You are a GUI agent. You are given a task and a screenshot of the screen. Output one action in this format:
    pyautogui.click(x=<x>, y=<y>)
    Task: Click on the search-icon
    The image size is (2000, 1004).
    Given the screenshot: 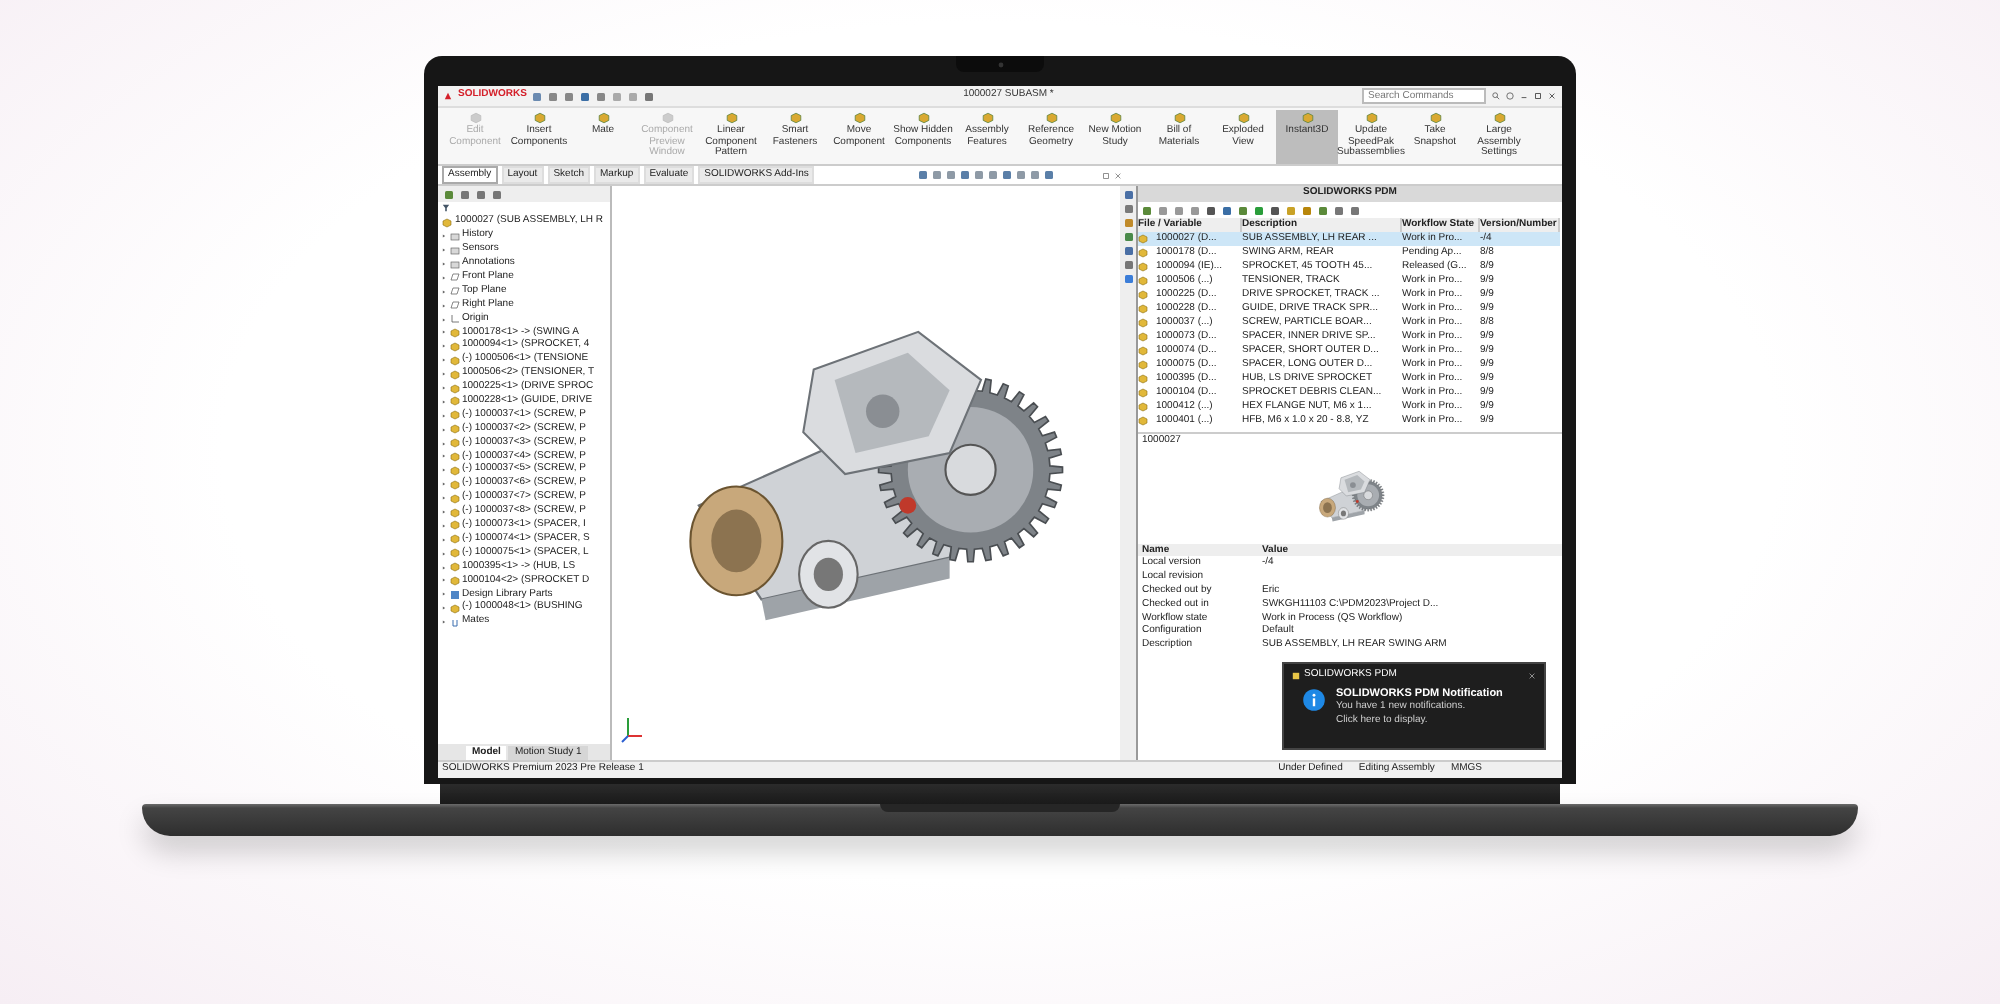 What is the action you would take?
    pyautogui.click(x=1496, y=96)
    